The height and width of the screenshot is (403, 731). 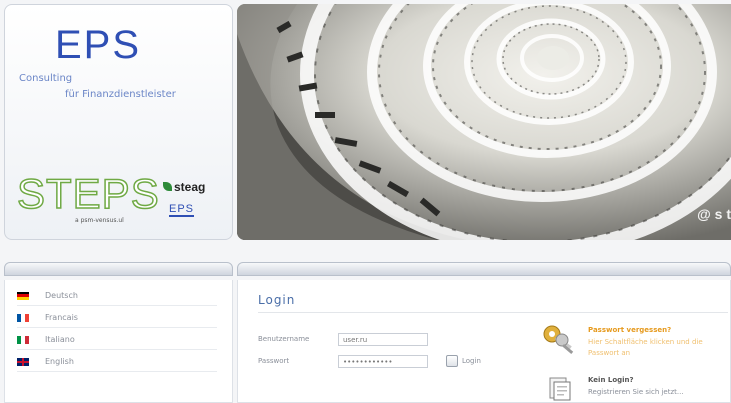 What do you see at coordinates (117, 318) in the screenshot?
I see `language-item-francais: Francais` at bounding box center [117, 318].